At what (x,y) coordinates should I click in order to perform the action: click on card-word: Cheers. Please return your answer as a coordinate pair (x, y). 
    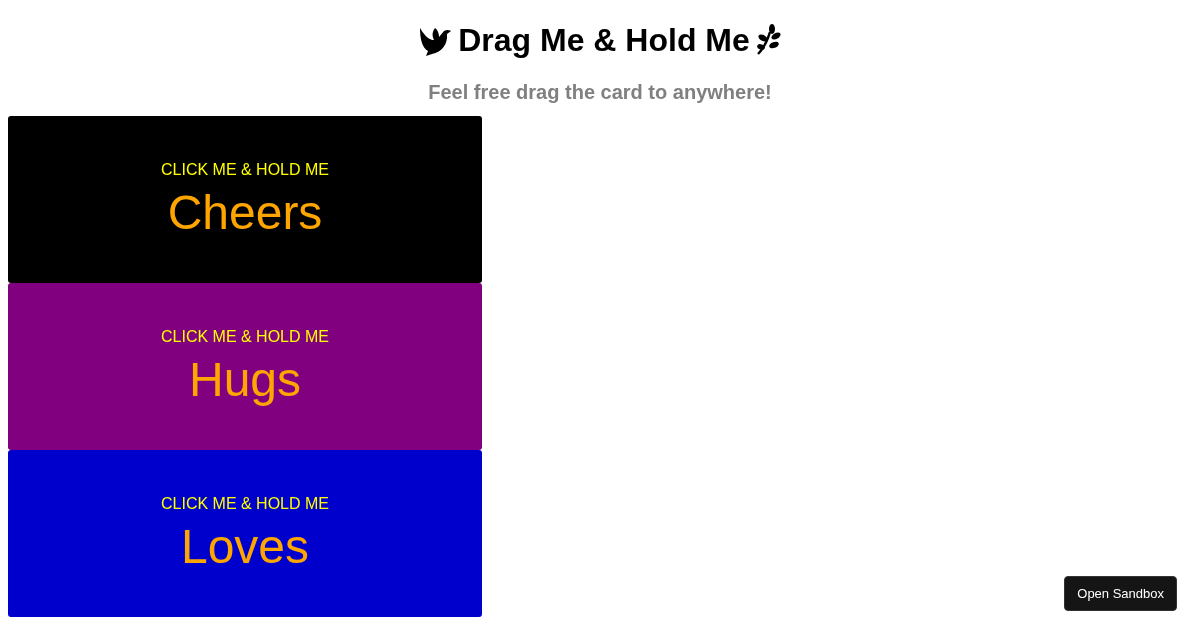
    Looking at the image, I should click on (245, 212).